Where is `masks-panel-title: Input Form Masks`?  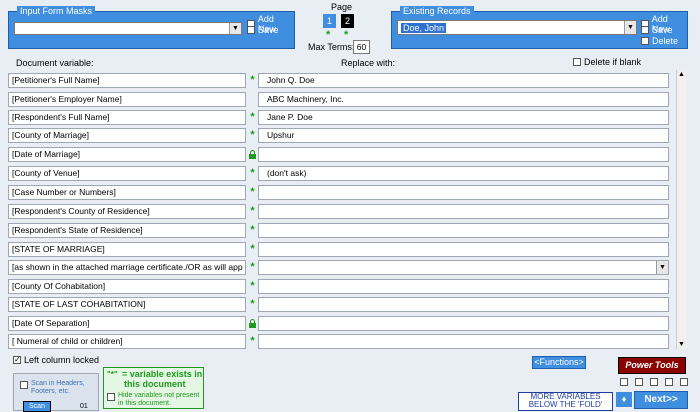
masks-panel-title: Input Form Masks is located at coordinates (56, 11).